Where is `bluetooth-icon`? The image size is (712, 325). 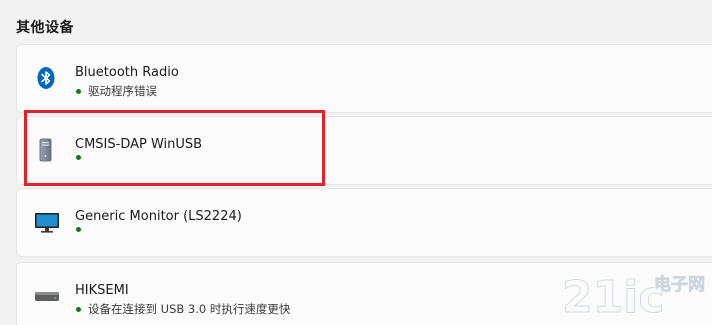
bluetooth-icon is located at coordinates (46, 78).